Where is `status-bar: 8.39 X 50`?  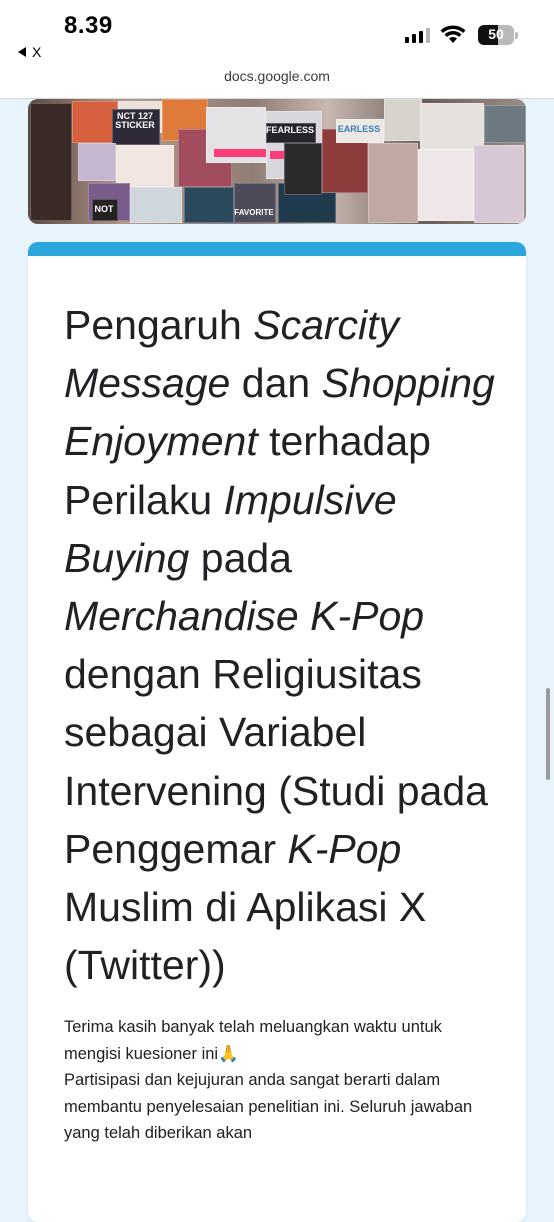
status-bar: 8.39 X 50 is located at coordinates (277, 31).